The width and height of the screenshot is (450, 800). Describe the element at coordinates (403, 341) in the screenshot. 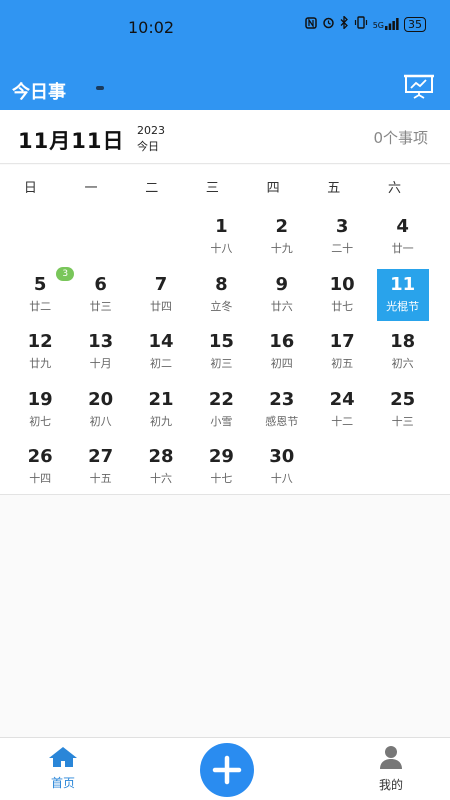

I see `day-number: 18` at that location.